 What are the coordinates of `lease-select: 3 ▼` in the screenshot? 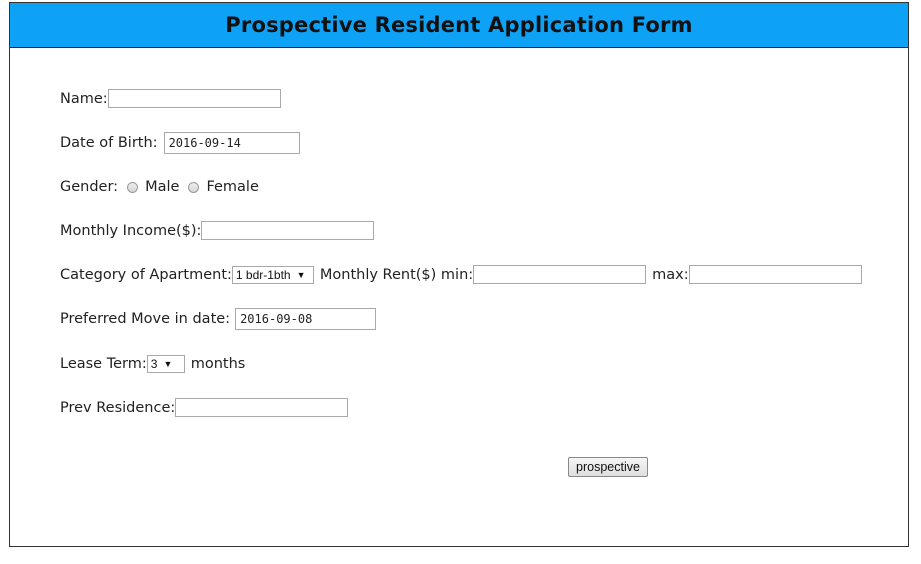 It's located at (165, 364).